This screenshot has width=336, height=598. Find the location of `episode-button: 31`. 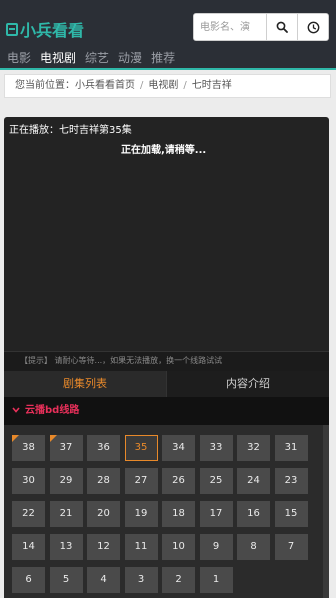

episode-button: 31 is located at coordinates (291, 448).